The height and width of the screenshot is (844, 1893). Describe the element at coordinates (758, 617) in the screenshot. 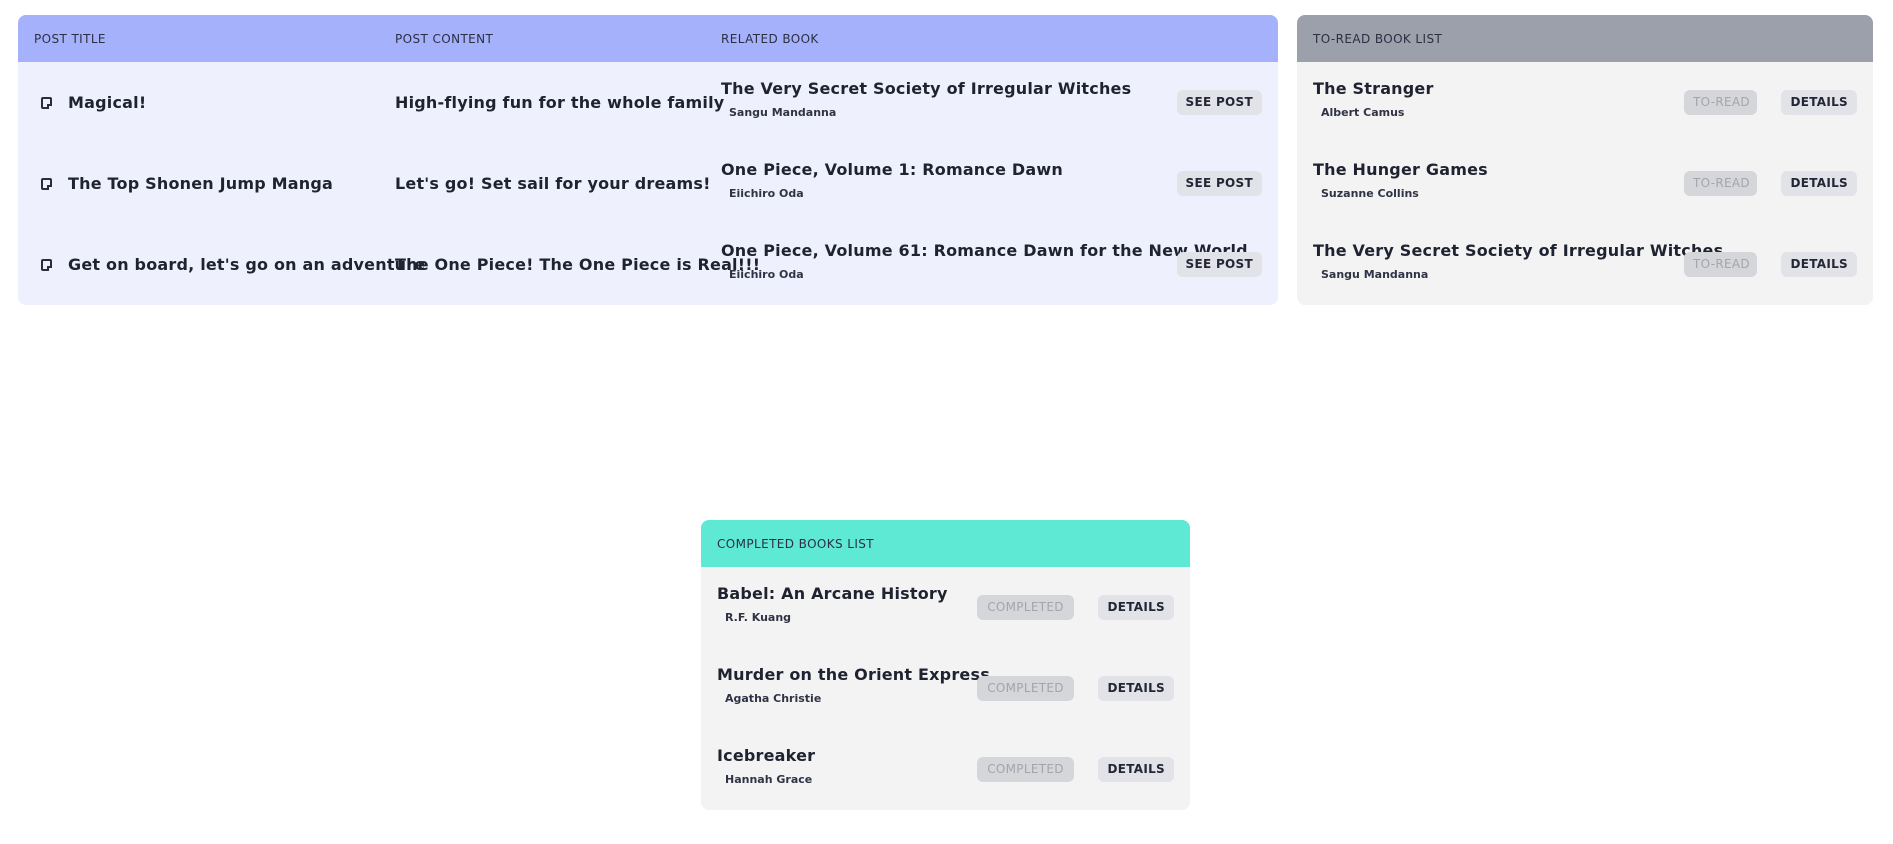

I see `book-author: R.F. Kuang` at that location.